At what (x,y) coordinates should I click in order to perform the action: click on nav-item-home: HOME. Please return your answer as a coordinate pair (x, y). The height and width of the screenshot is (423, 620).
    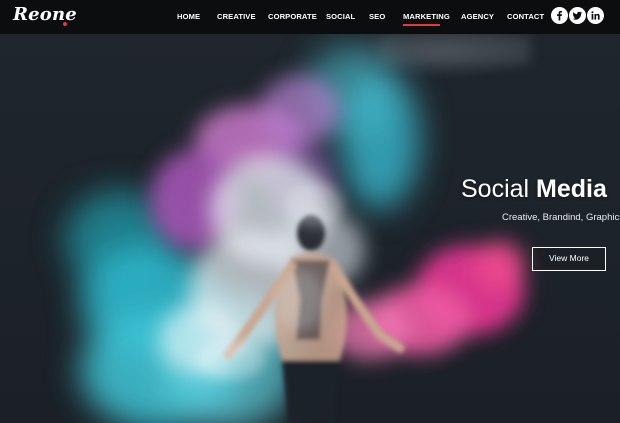
    Looking at the image, I should click on (188, 16).